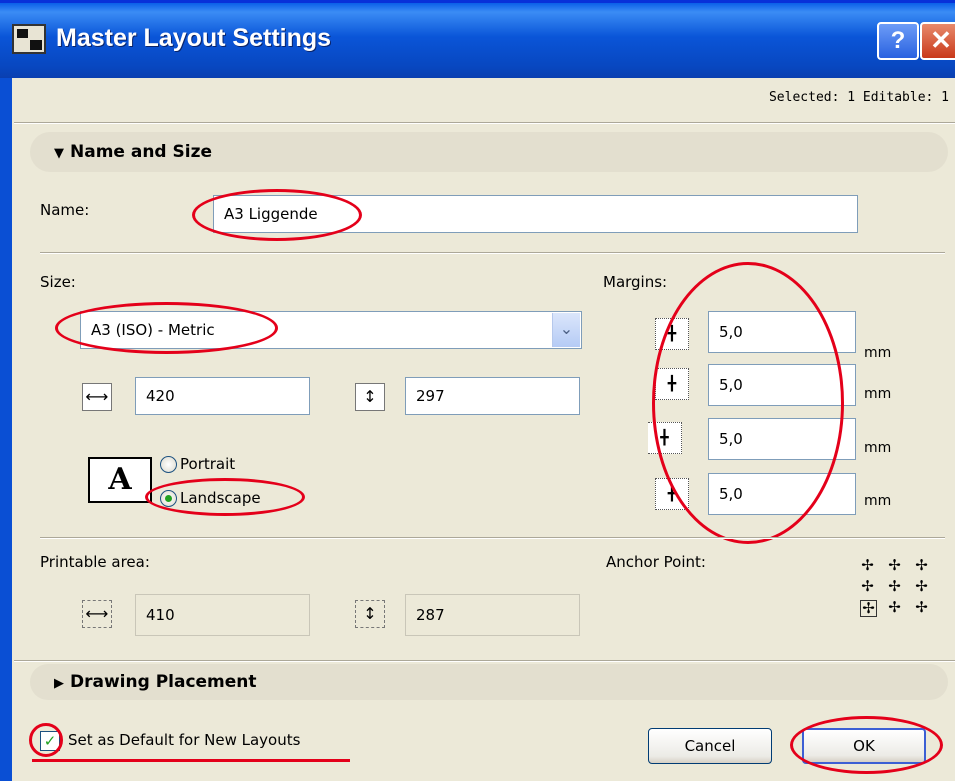  Describe the element at coordinates (868, 608) in the screenshot. I see `anchor-bottom-left-icon: ✢` at that location.